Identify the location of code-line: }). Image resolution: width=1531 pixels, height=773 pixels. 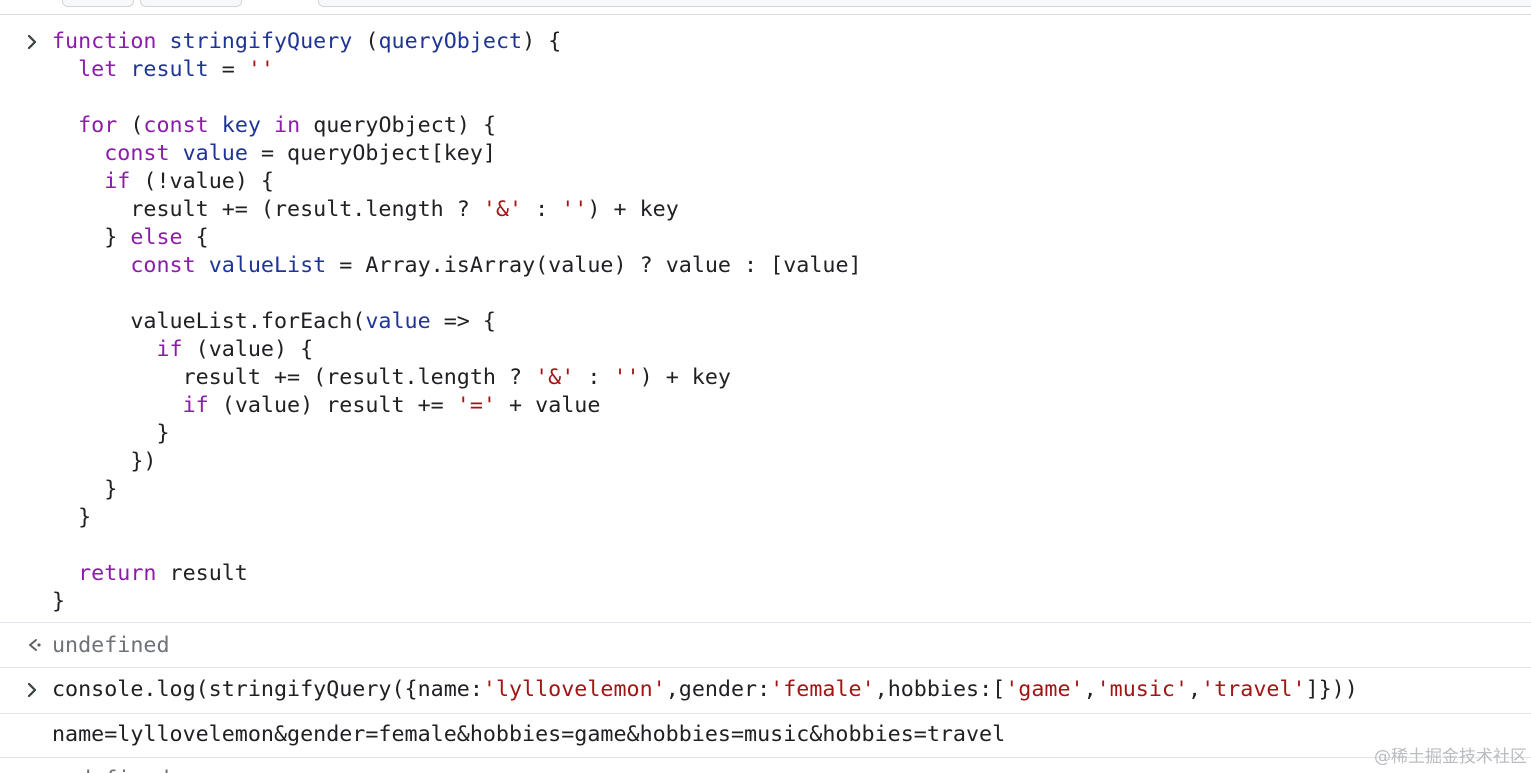
(457, 462).